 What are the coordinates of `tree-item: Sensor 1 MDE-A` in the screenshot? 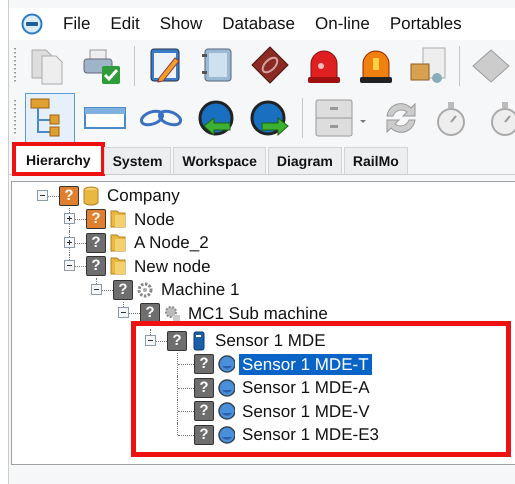 It's located at (306, 387).